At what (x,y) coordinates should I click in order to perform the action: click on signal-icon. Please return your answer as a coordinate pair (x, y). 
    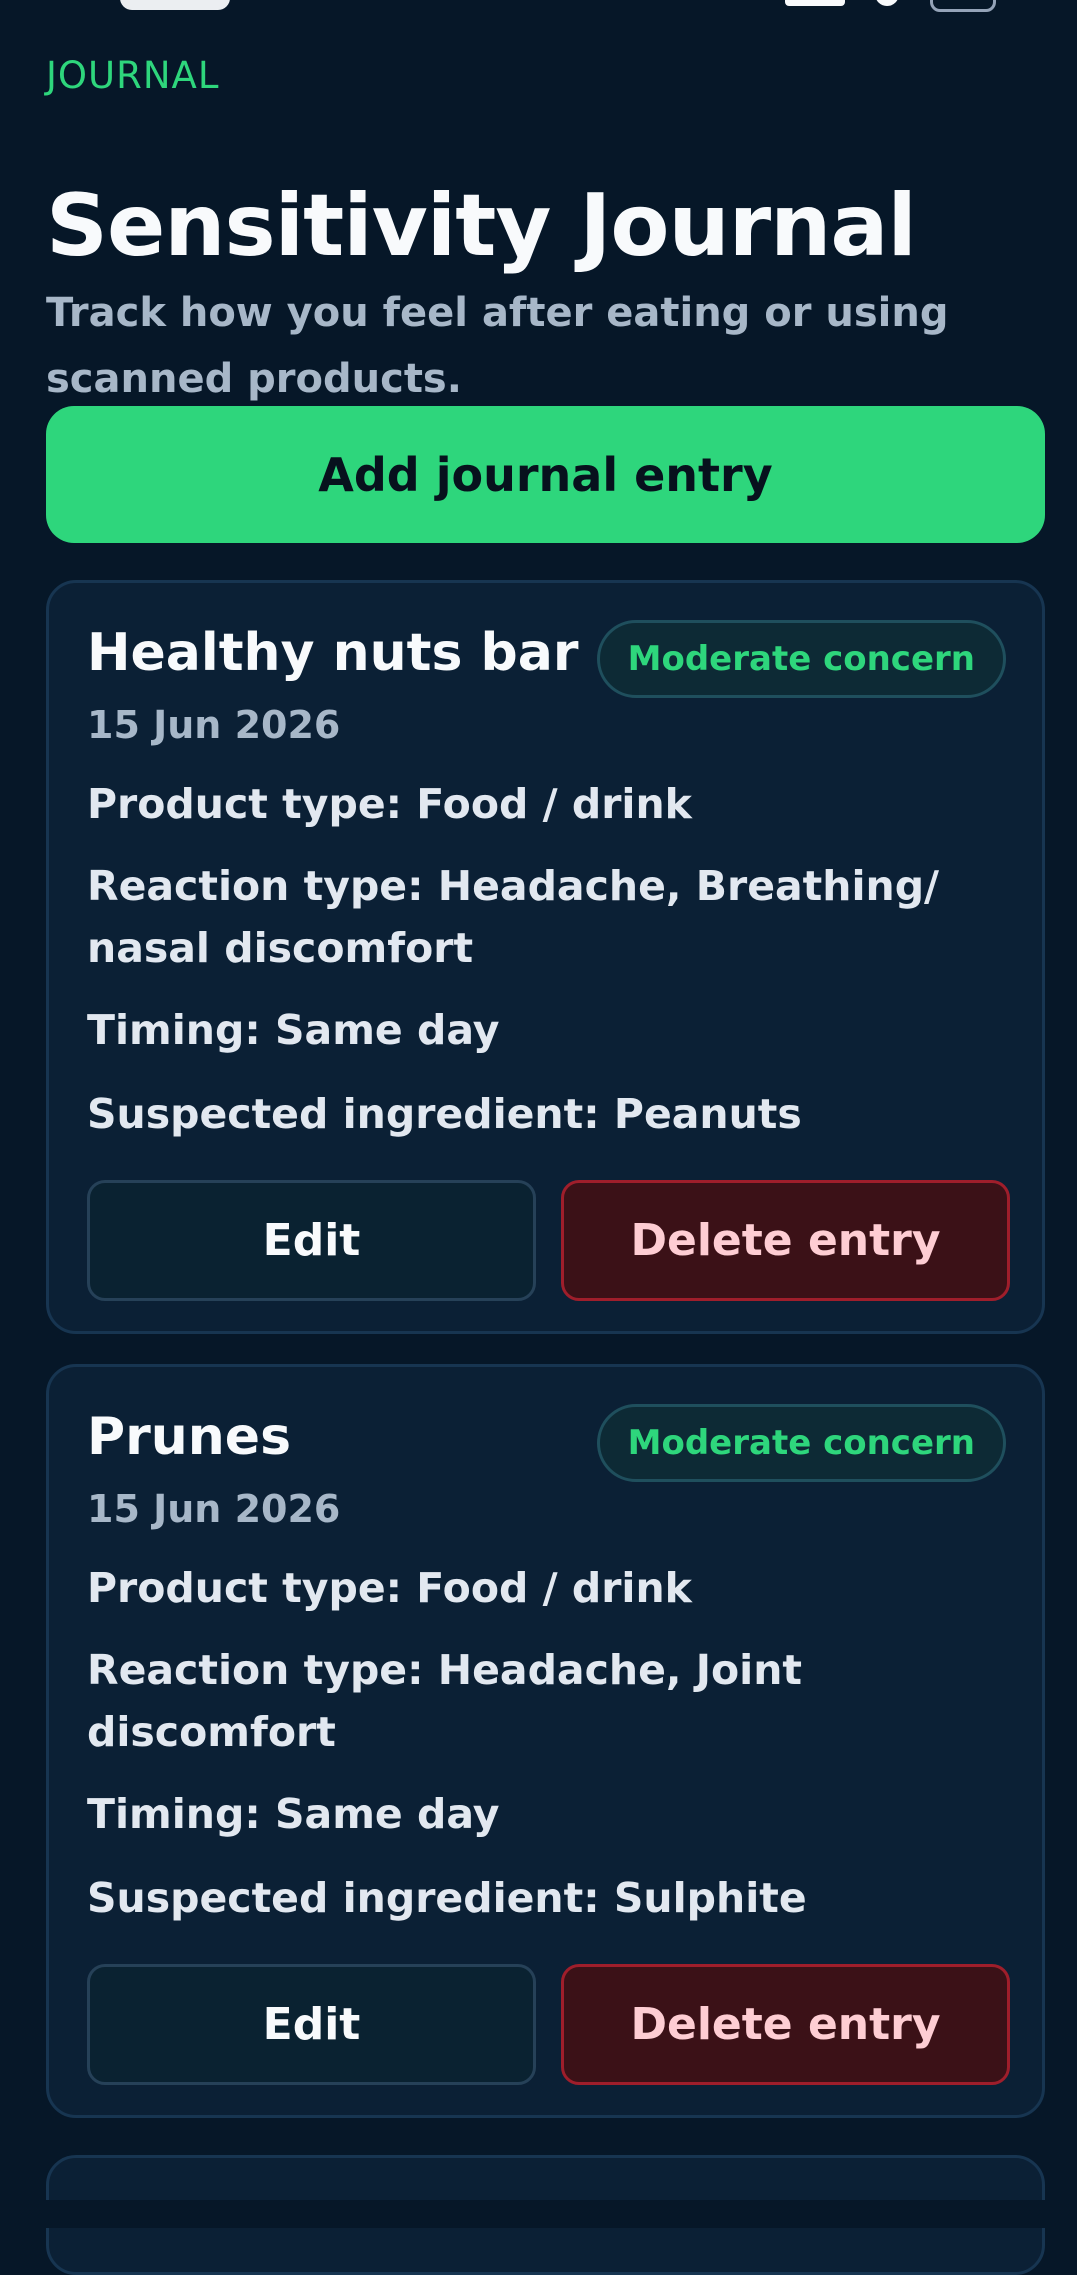
    Looking at the image, I should click on (815, 3).